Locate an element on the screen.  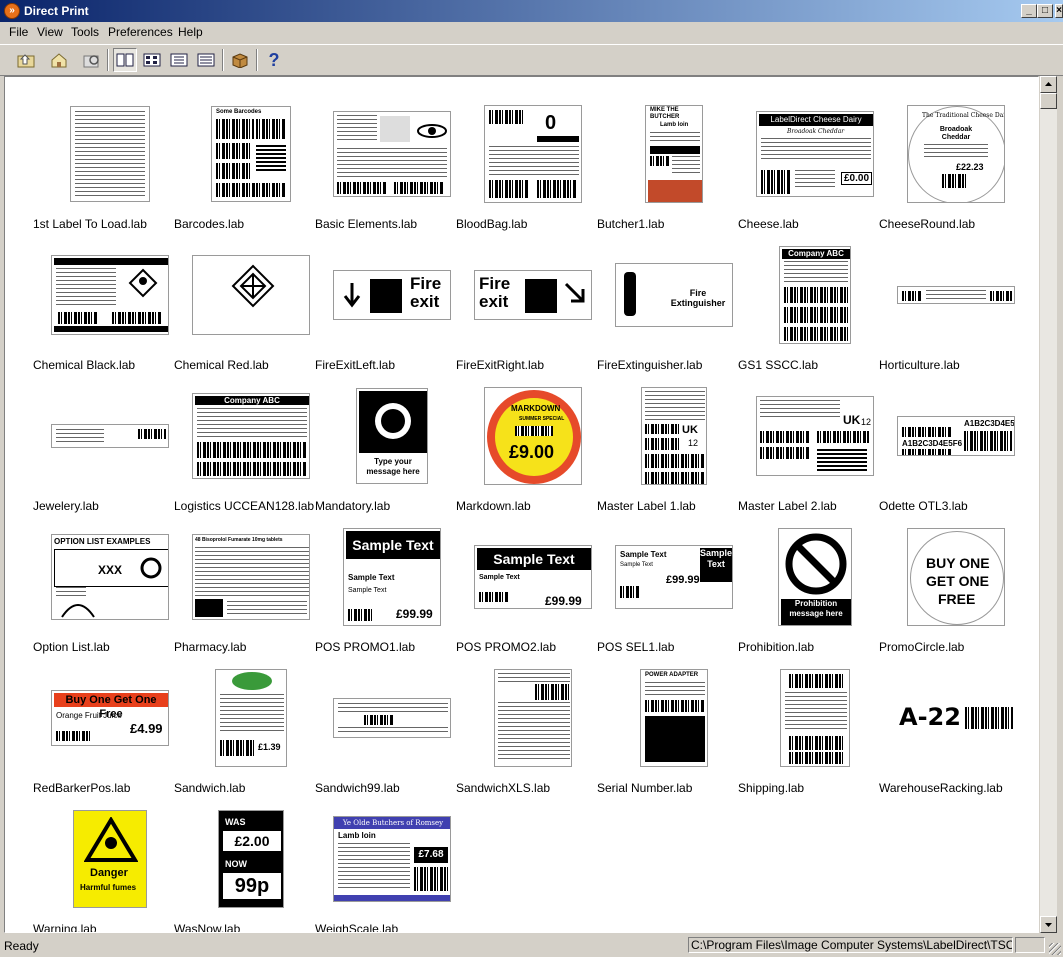
label-file-item: Basic Elements.lab is located at coordinates (383, 165).